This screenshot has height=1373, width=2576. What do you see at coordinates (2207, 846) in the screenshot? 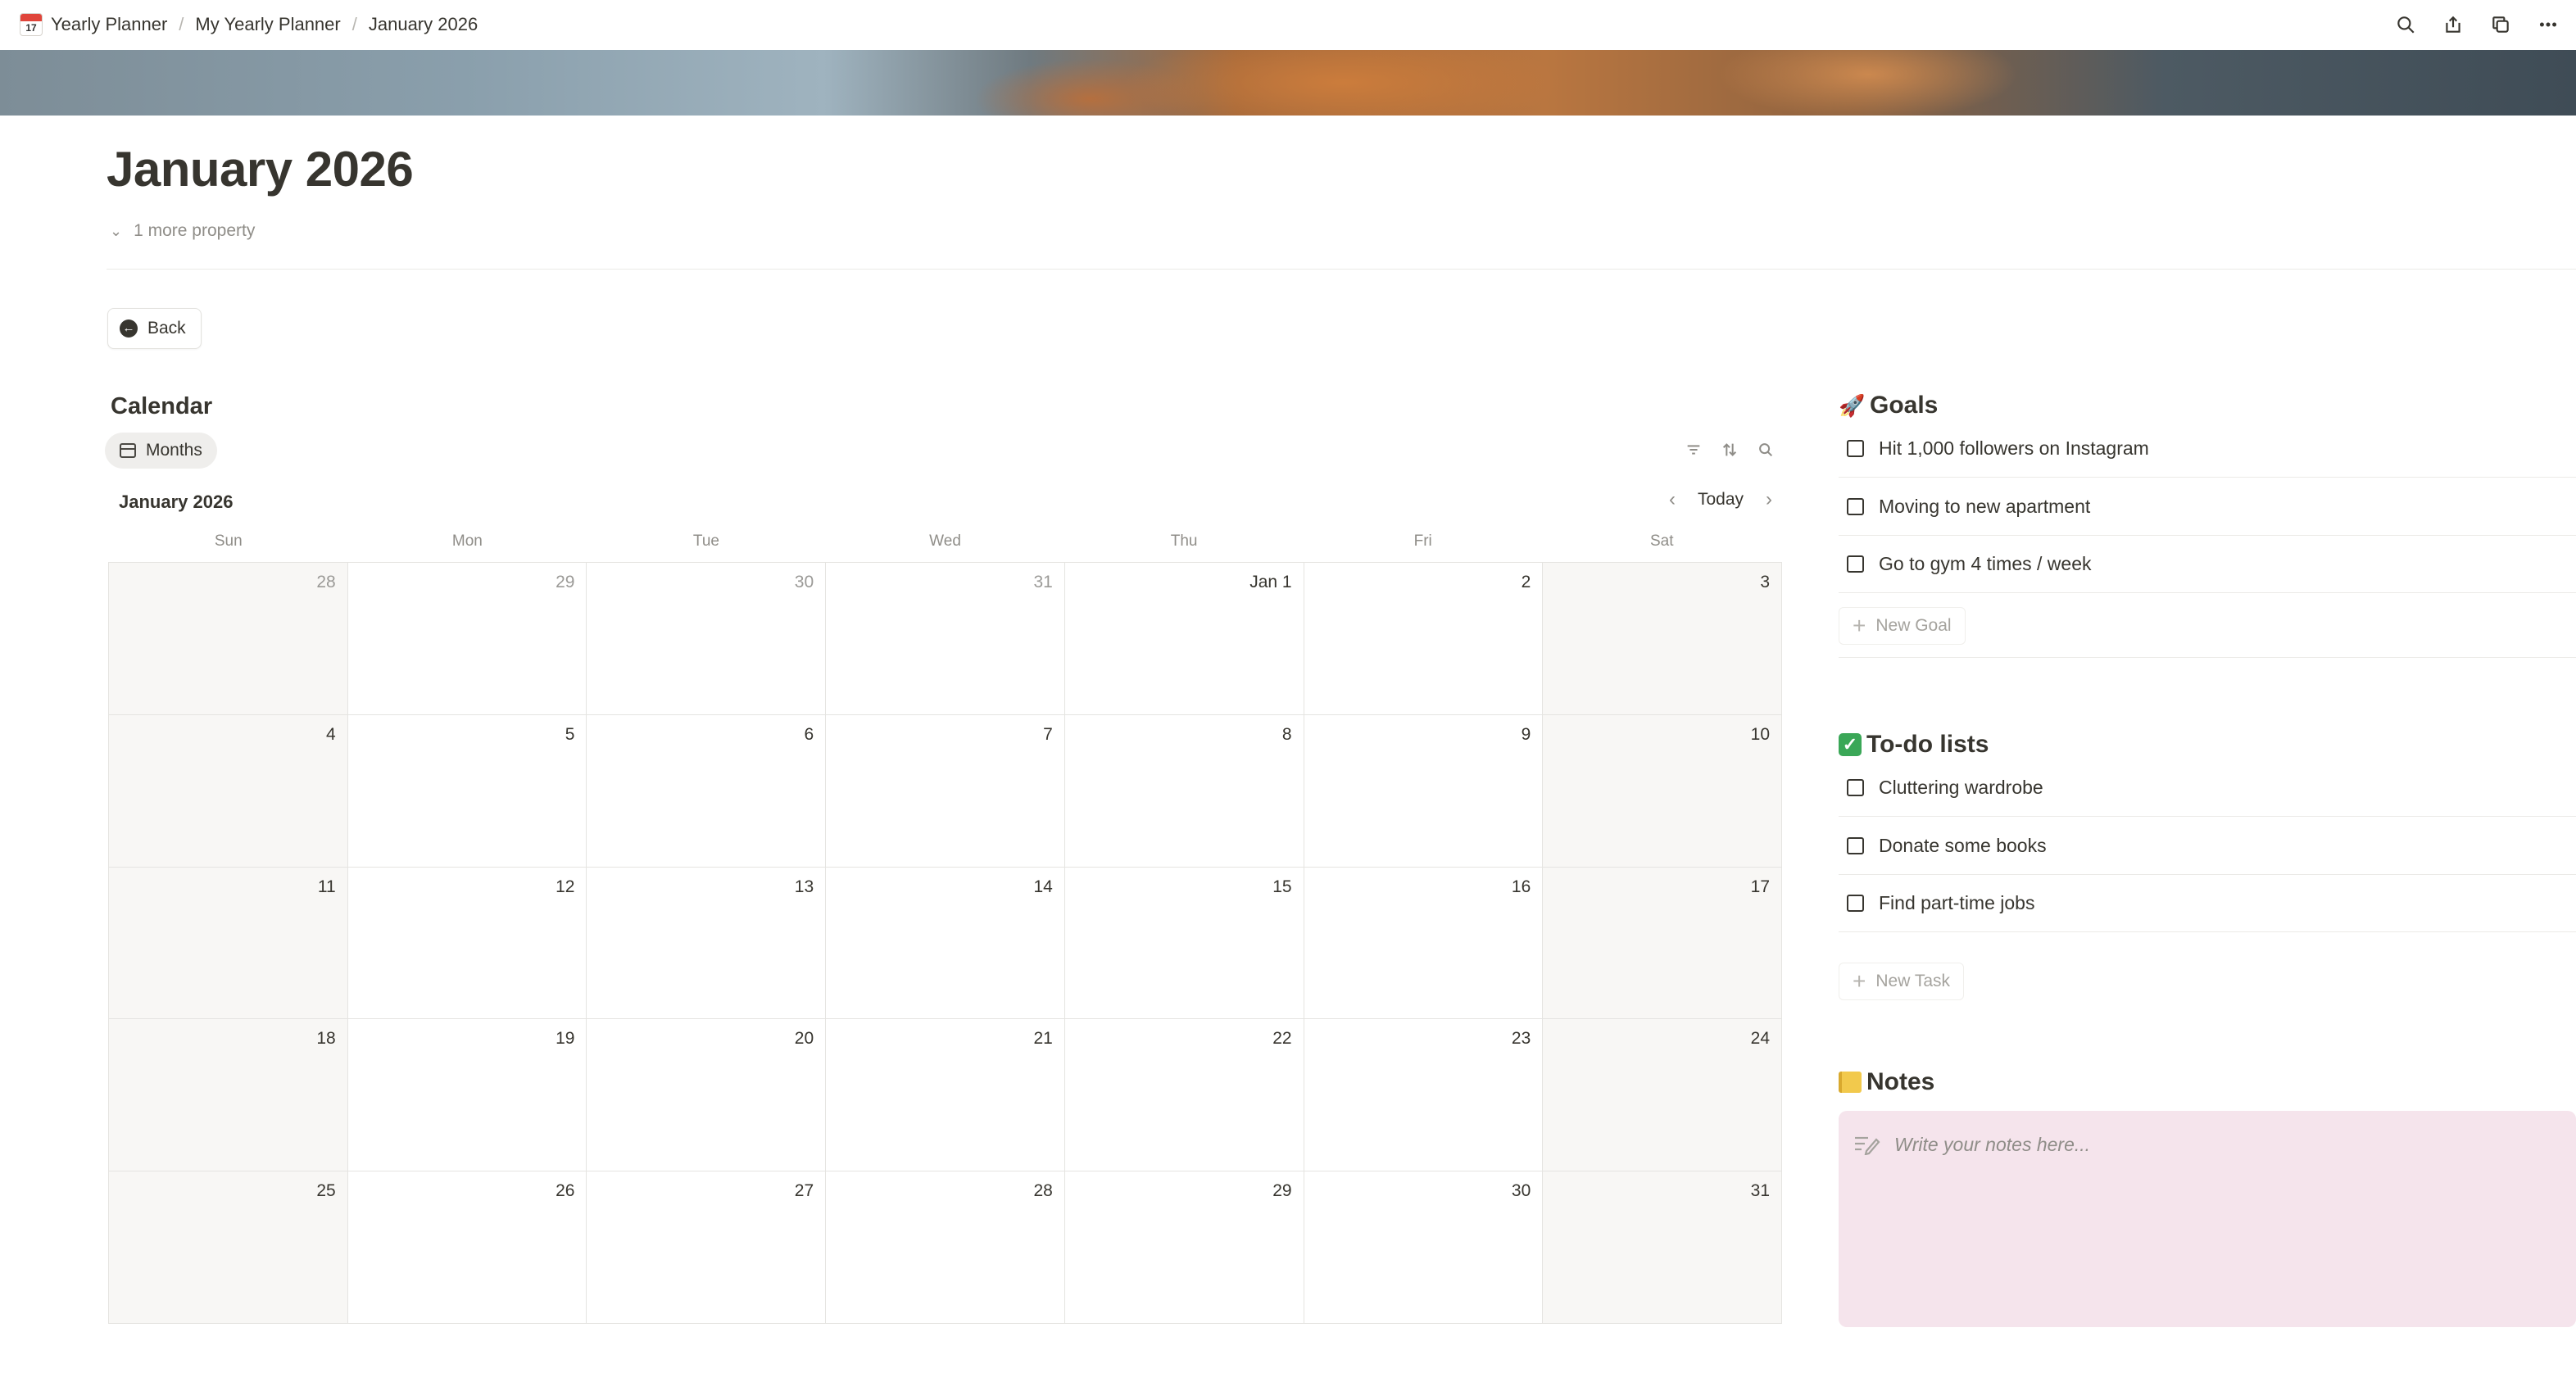
I see `todo-item: Donate some books` at bounding box center [2207, 846].